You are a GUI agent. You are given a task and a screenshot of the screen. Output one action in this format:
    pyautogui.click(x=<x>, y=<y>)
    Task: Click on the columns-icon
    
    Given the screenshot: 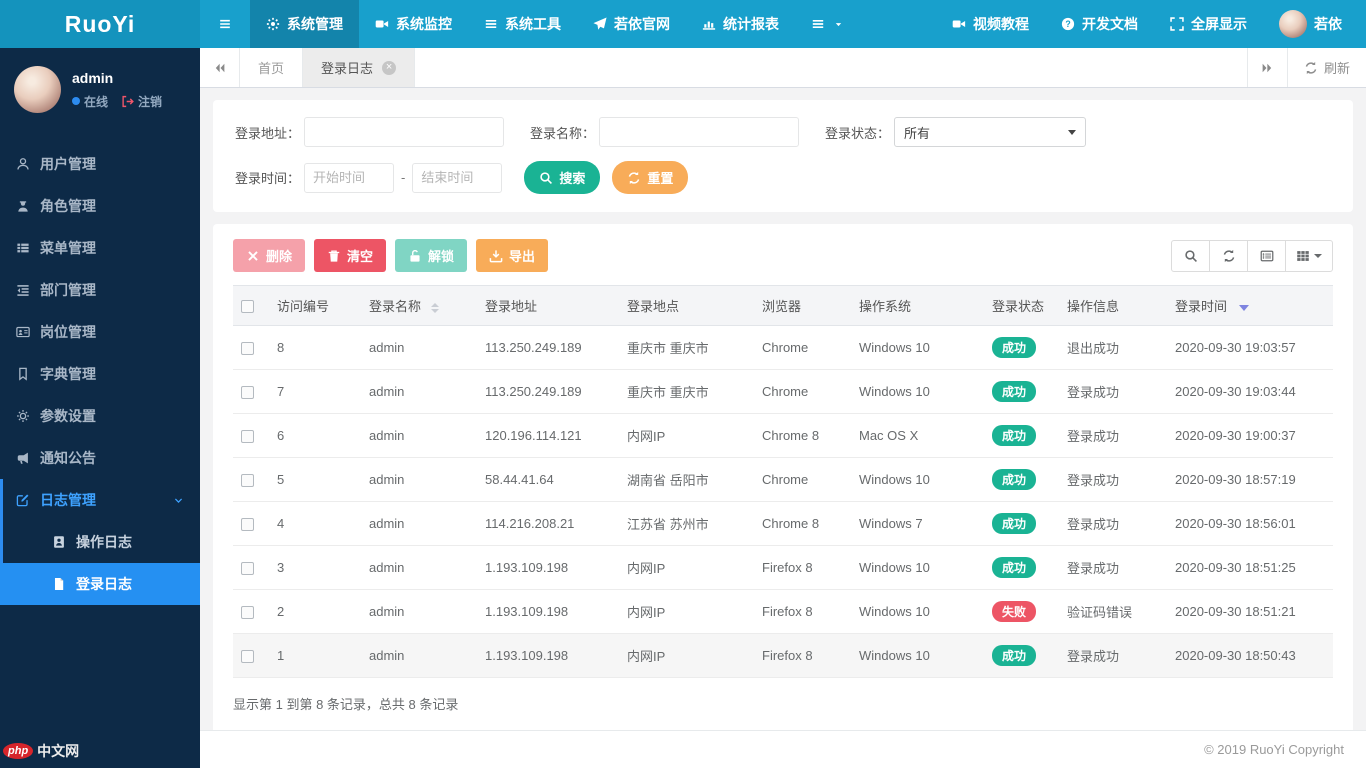 What is the action you would take?
    pyautogui.click(x=1303, y=256)
    